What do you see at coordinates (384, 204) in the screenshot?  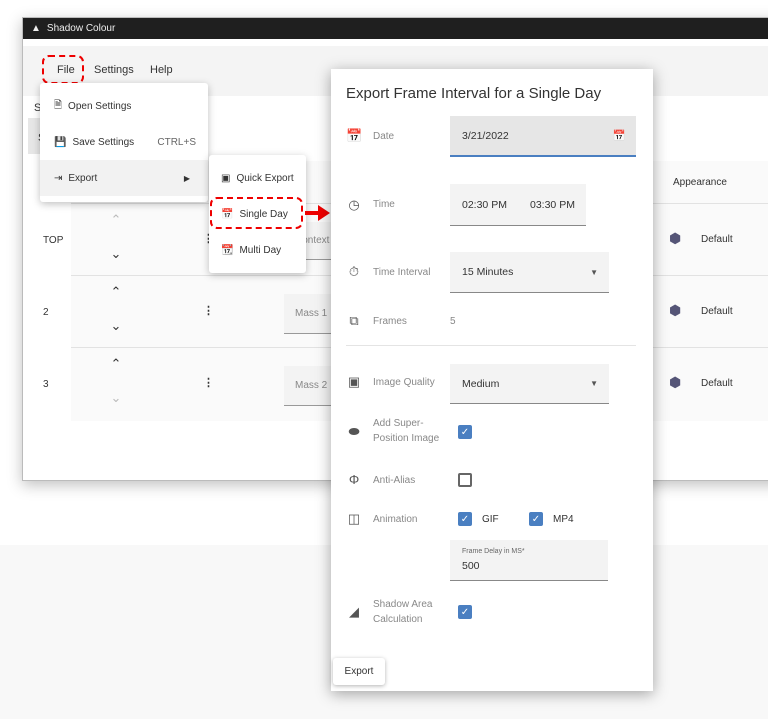 I see `time-label: Time` at bounding box center [384, 204].